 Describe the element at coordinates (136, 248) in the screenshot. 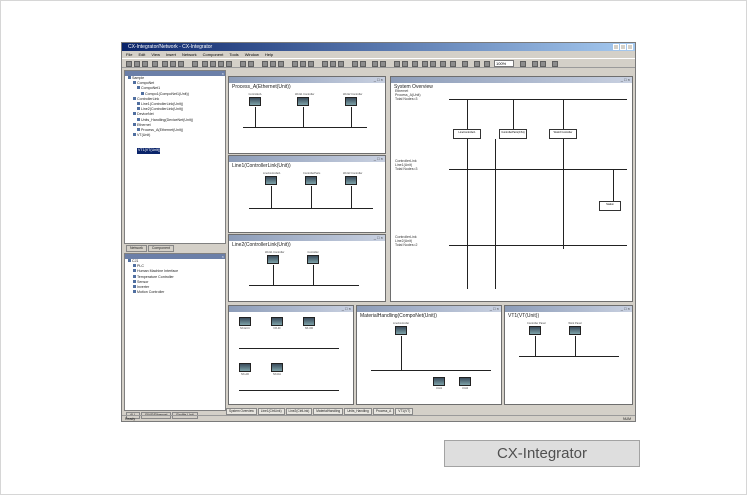

I see `tab-network: Network` at that location.